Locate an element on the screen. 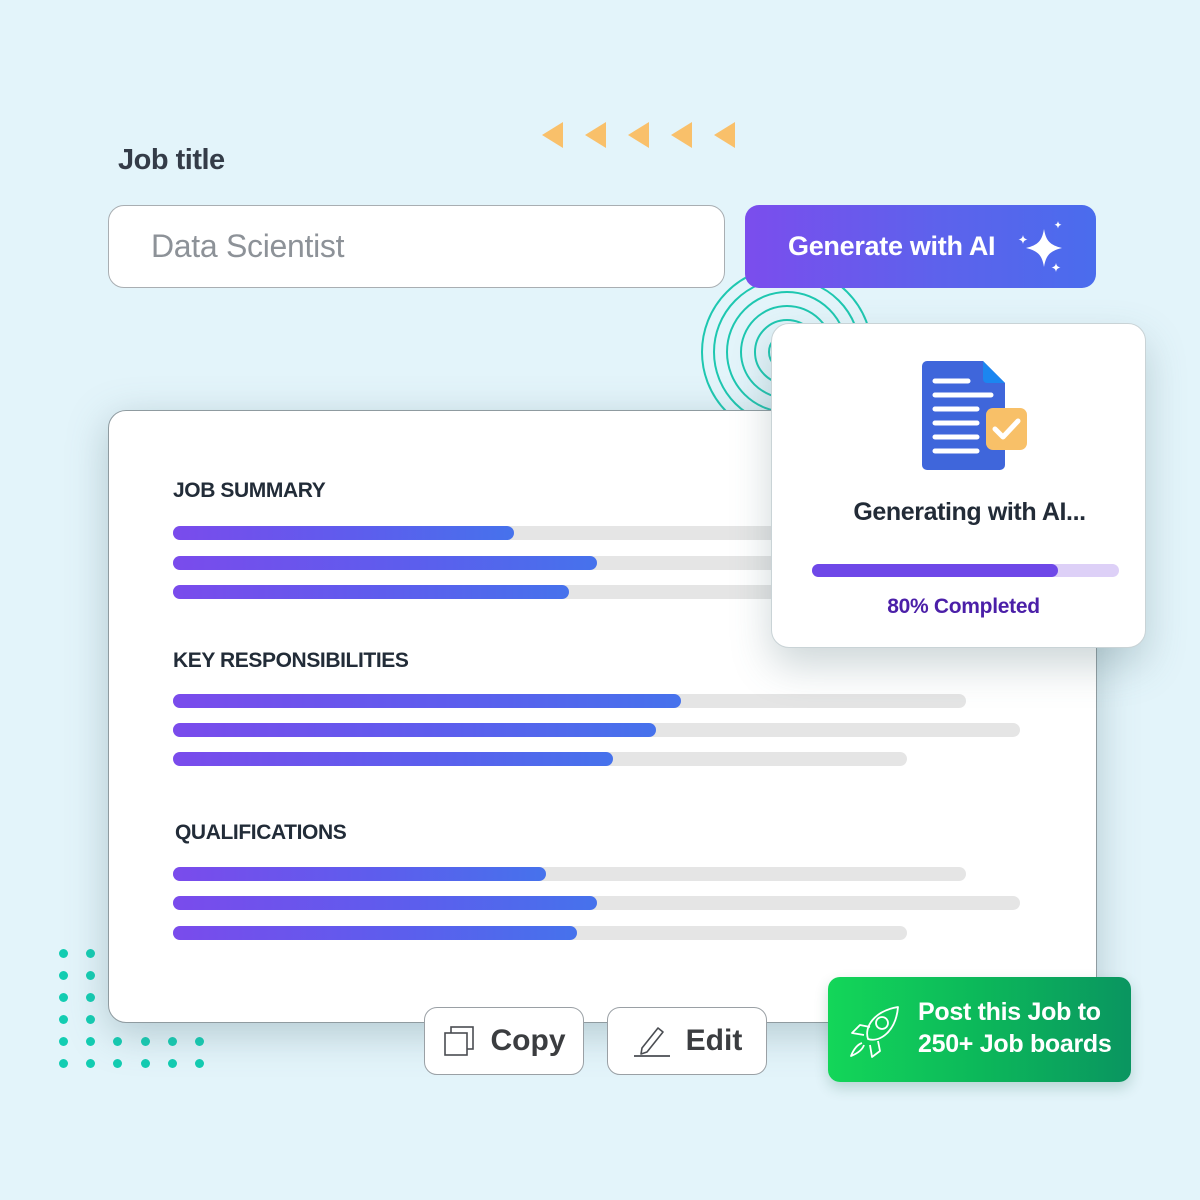 The height and width of the screenshot is (1200, 1200). ai-generating-card: Generating with AI... 80% Completed is located at coordinates (958, 485).